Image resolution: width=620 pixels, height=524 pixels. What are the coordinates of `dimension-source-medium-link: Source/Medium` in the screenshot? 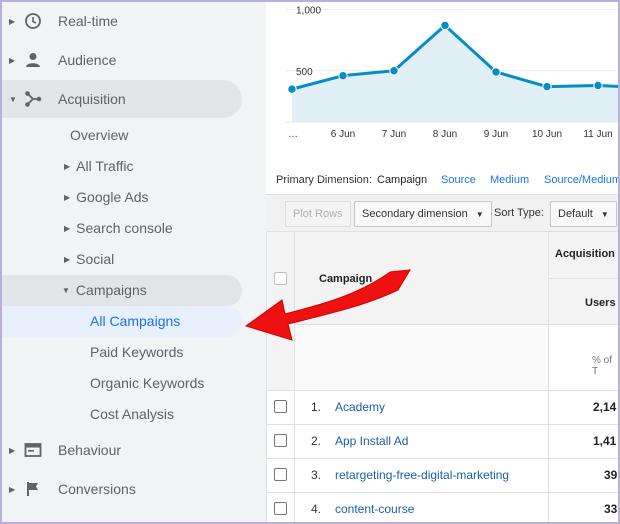 It's located at (582, 180).